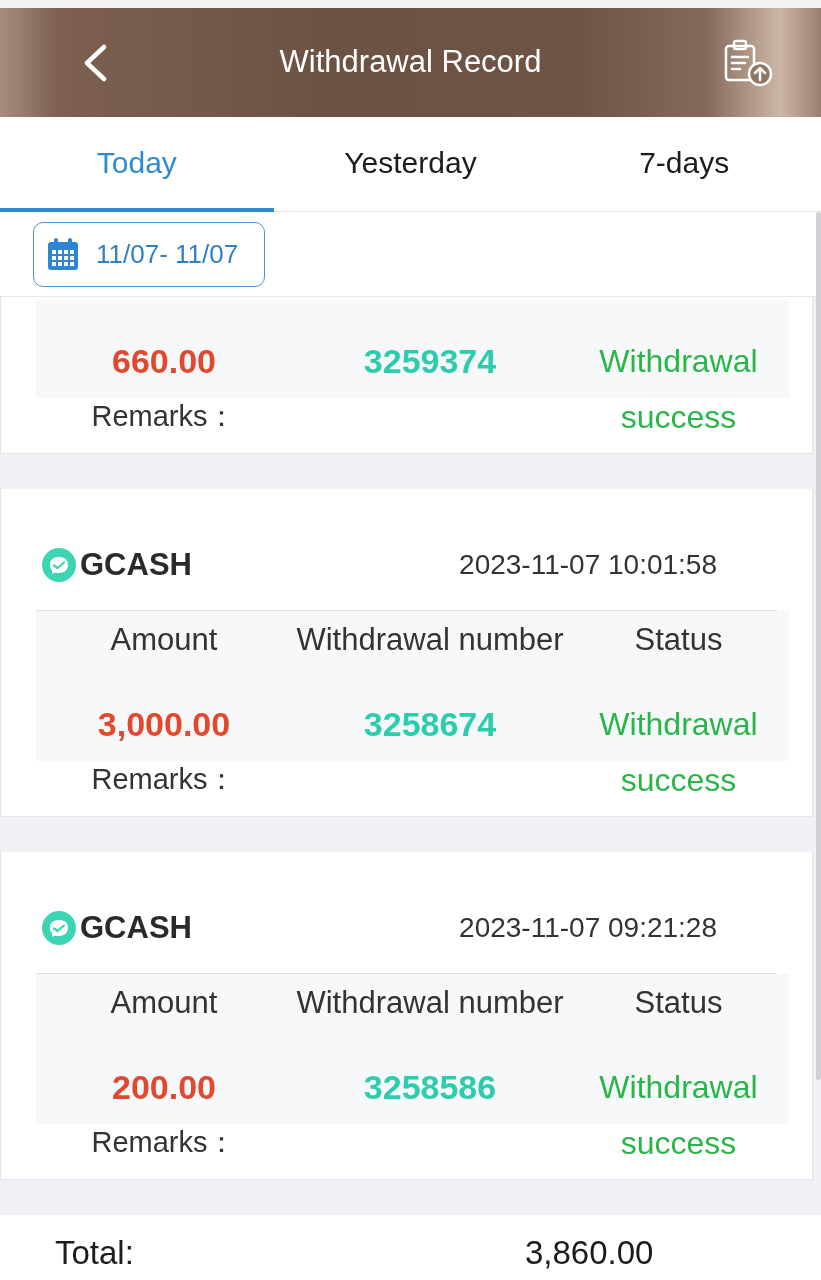 The height and width of the screenshot is (1280, 821). I want to click on total-amount: 3,860.00, so click(590, 1252).